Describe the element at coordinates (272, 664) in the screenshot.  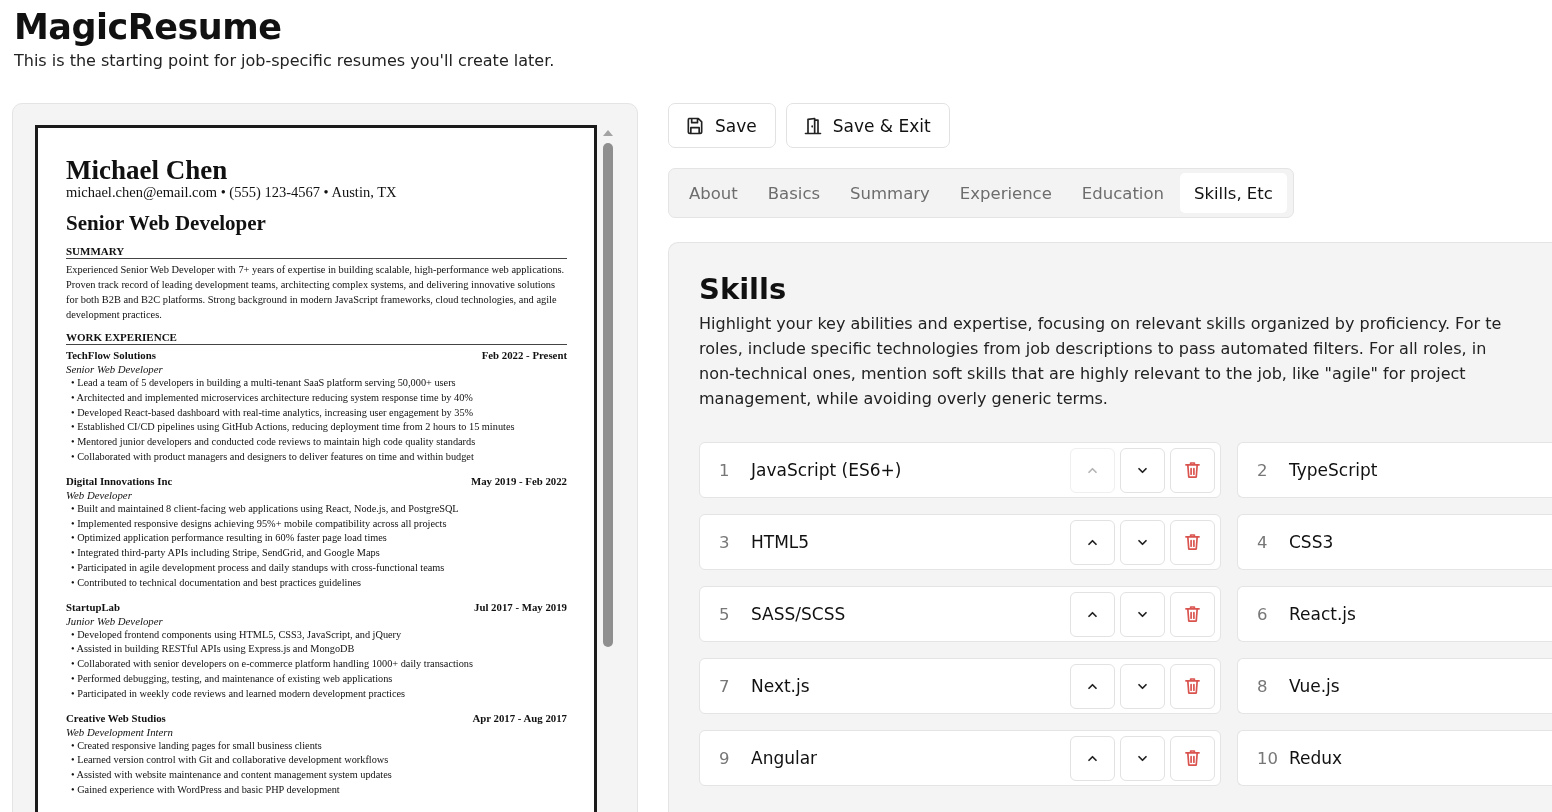
I see `bullet-item: • Collaborated with senior developers on e-commerce platform handling 1000+ daily transactions` at that location.